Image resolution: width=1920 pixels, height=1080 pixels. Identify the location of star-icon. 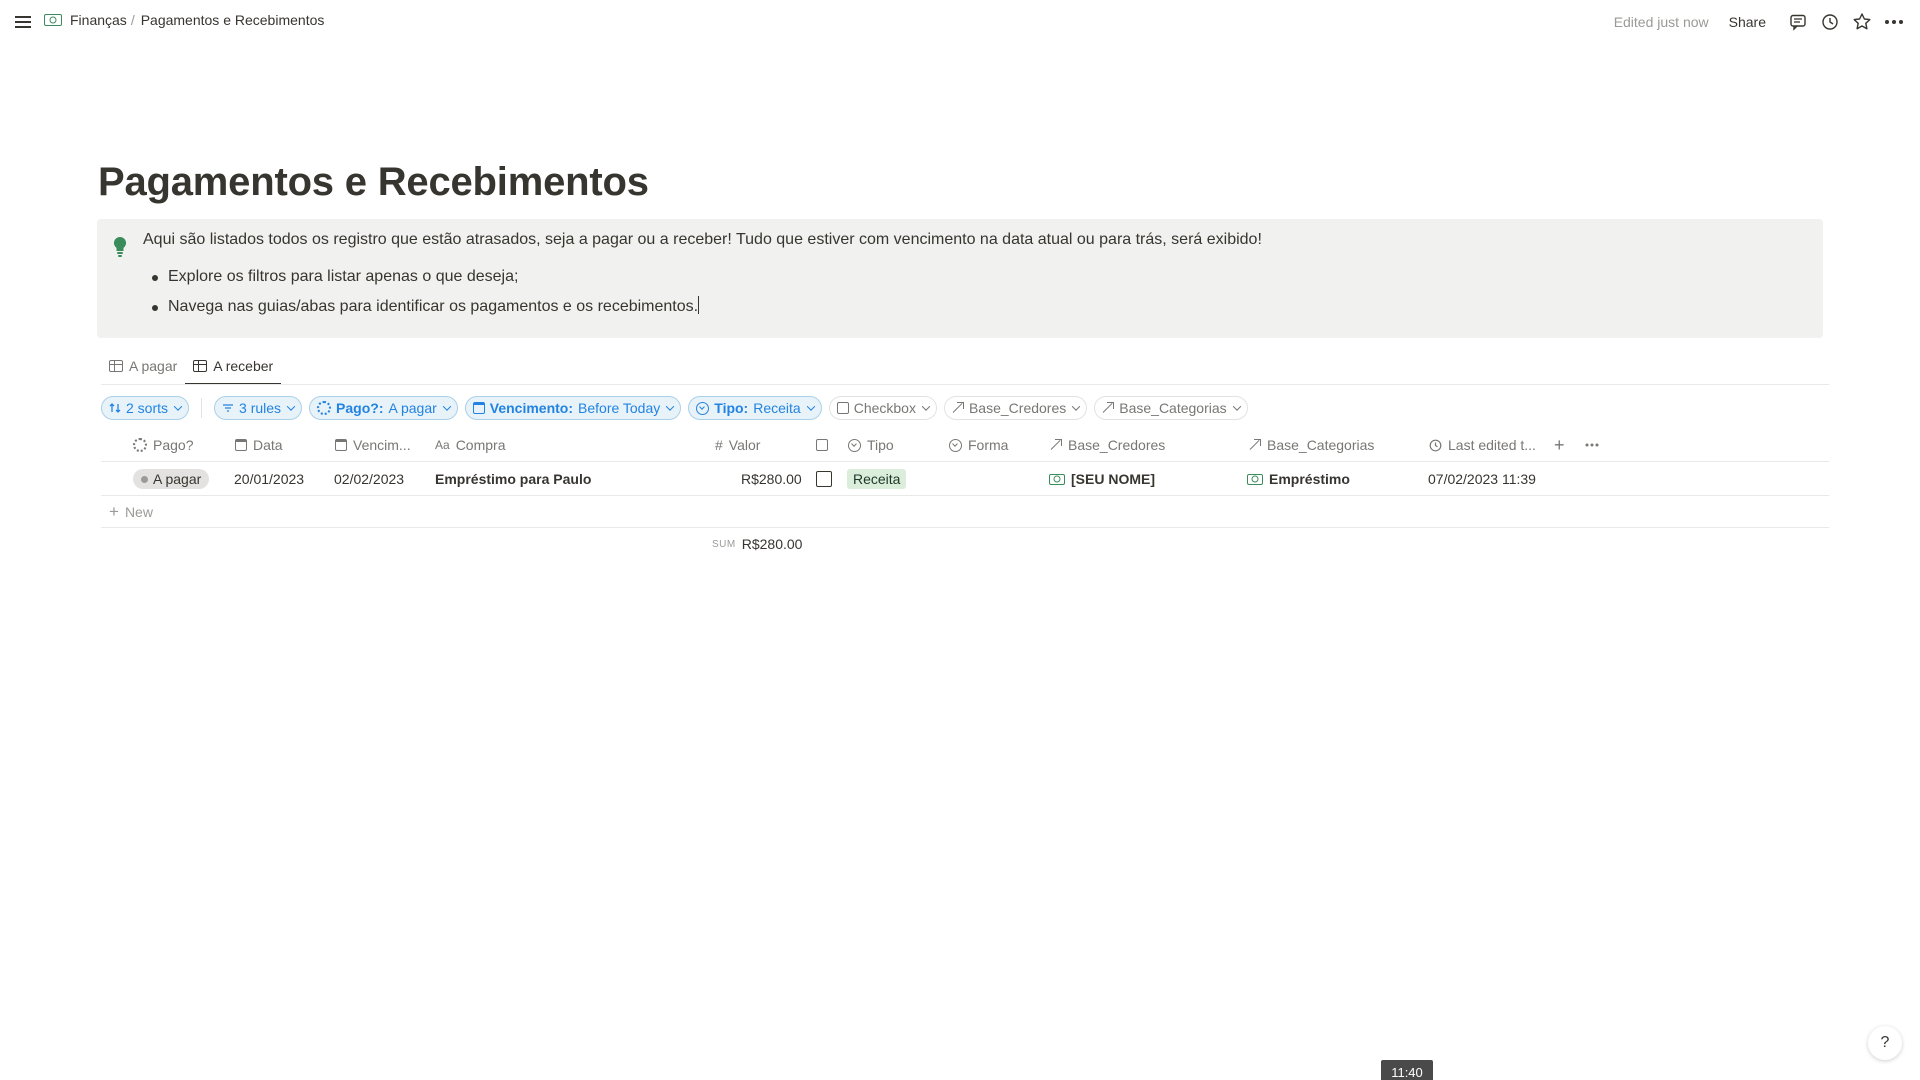
(1862, 21).